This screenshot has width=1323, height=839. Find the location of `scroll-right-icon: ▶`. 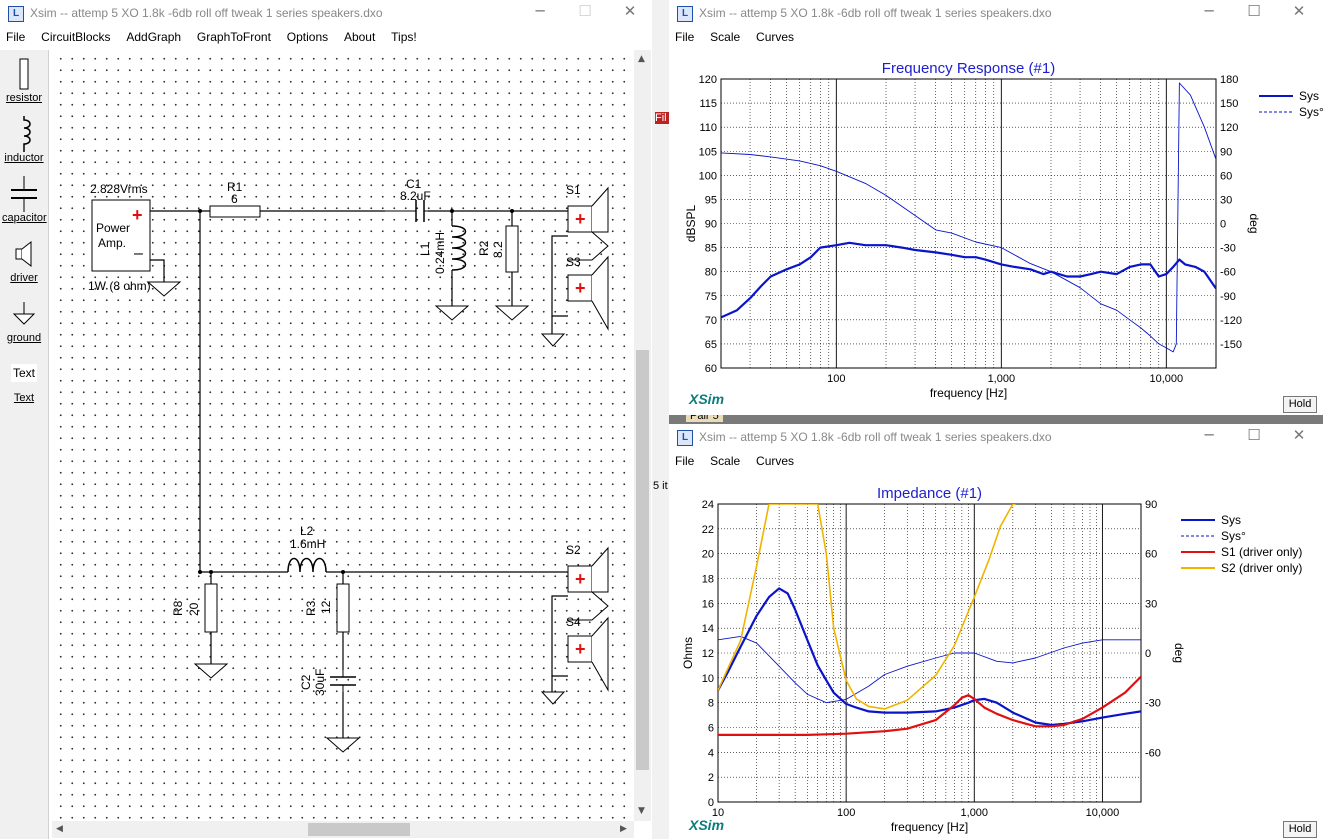

scroll-right-icon: ▶ is located at coordinates (623, 829).